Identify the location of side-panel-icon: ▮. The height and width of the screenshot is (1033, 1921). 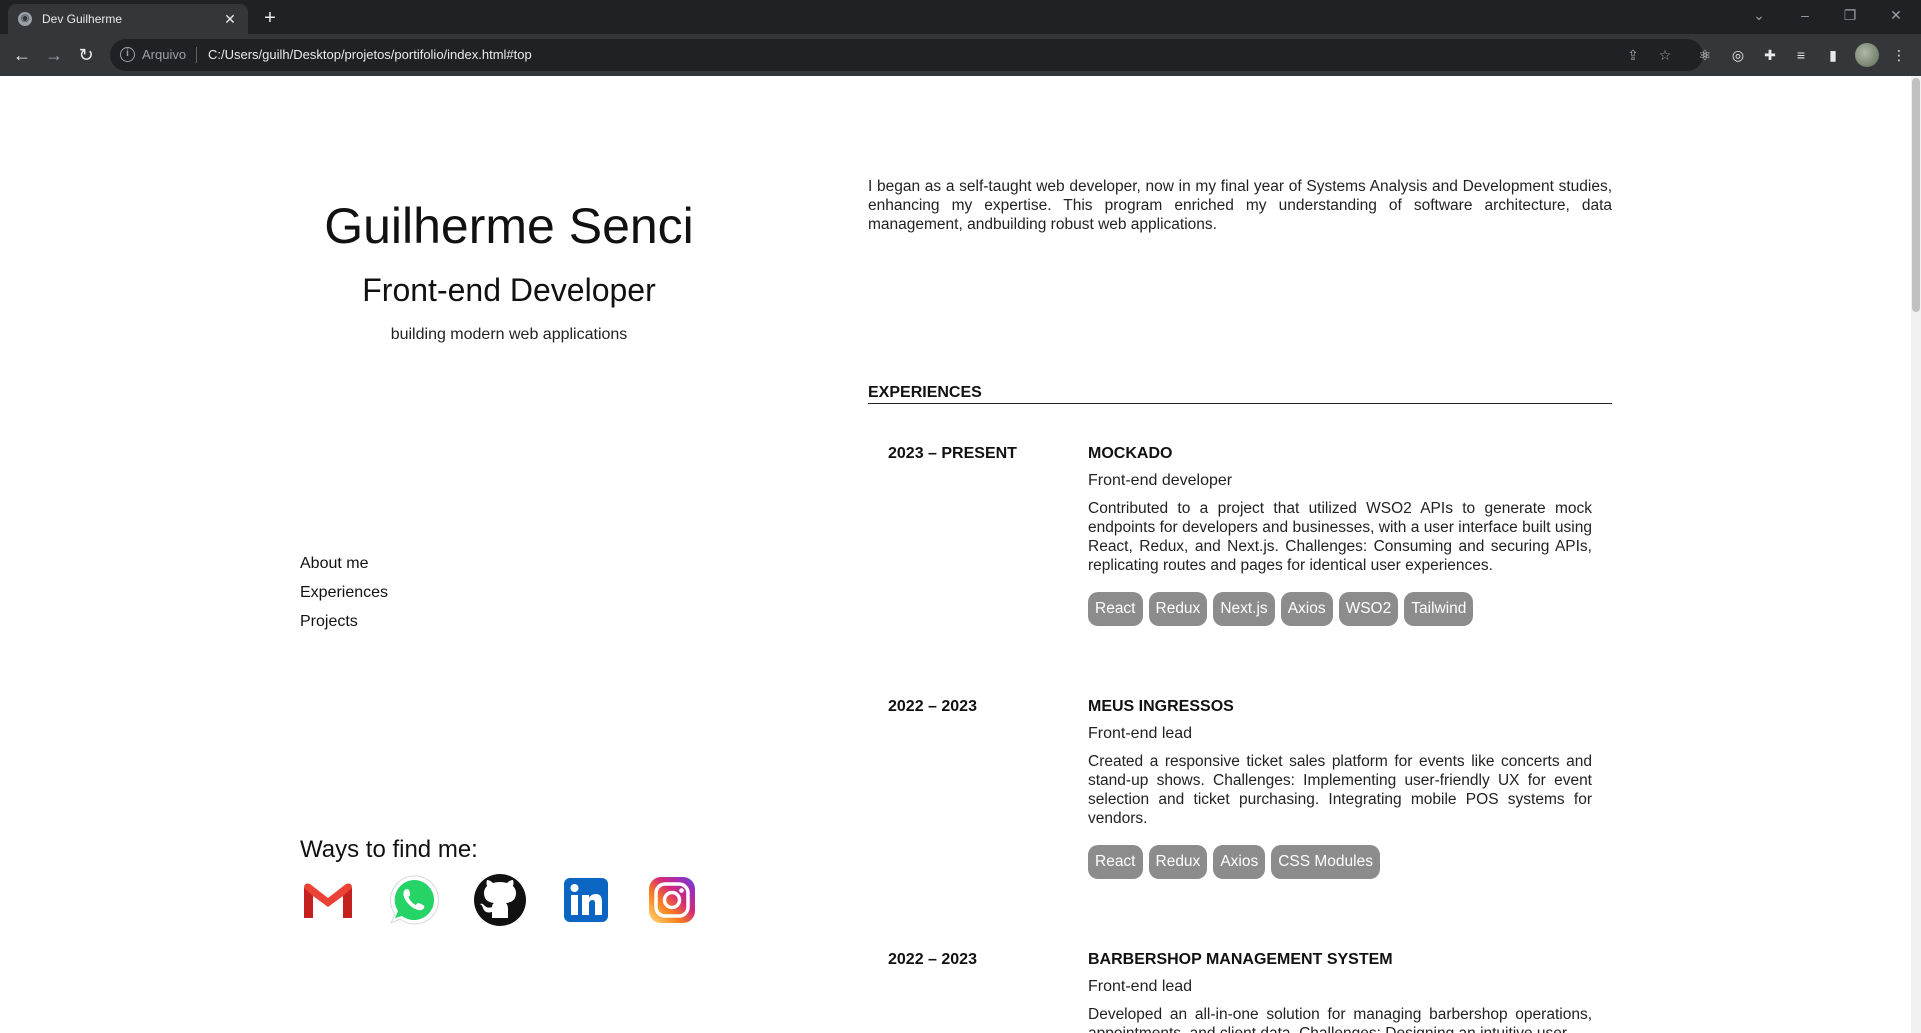
(1833, 55).